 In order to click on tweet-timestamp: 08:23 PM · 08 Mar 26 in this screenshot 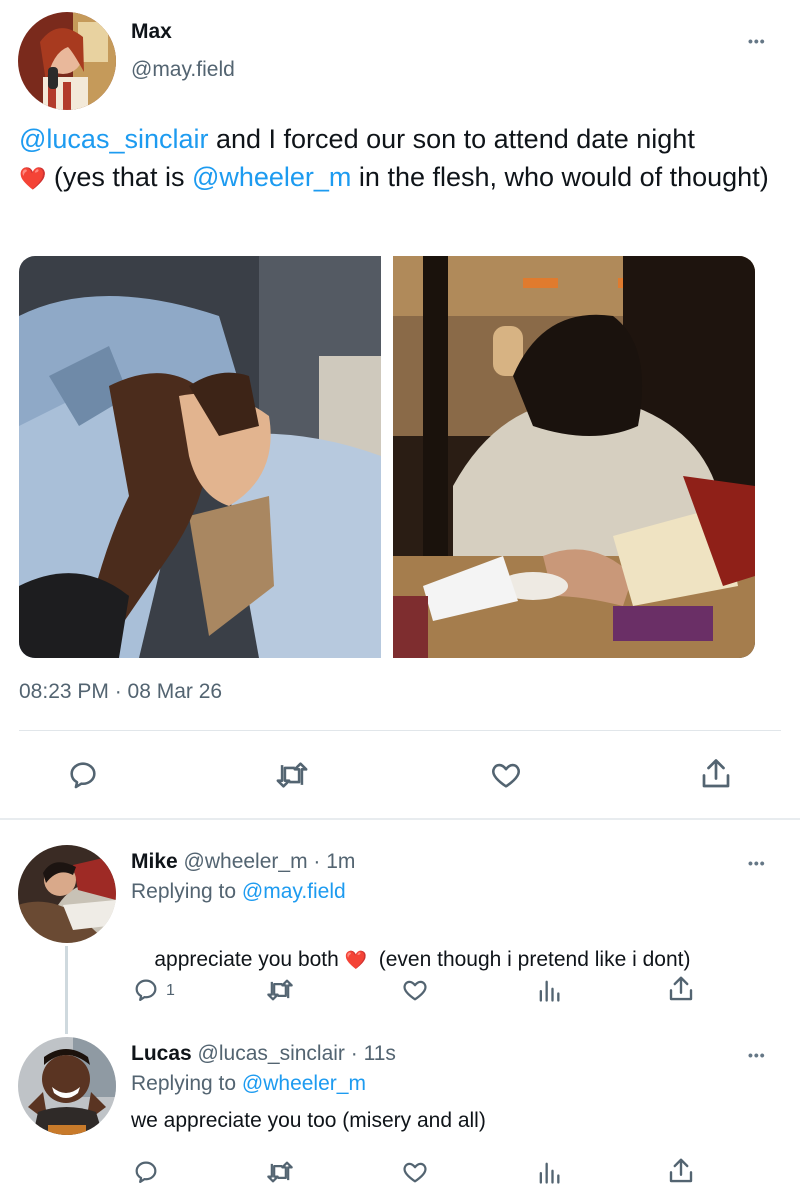, I will do `click(120, 692)`.